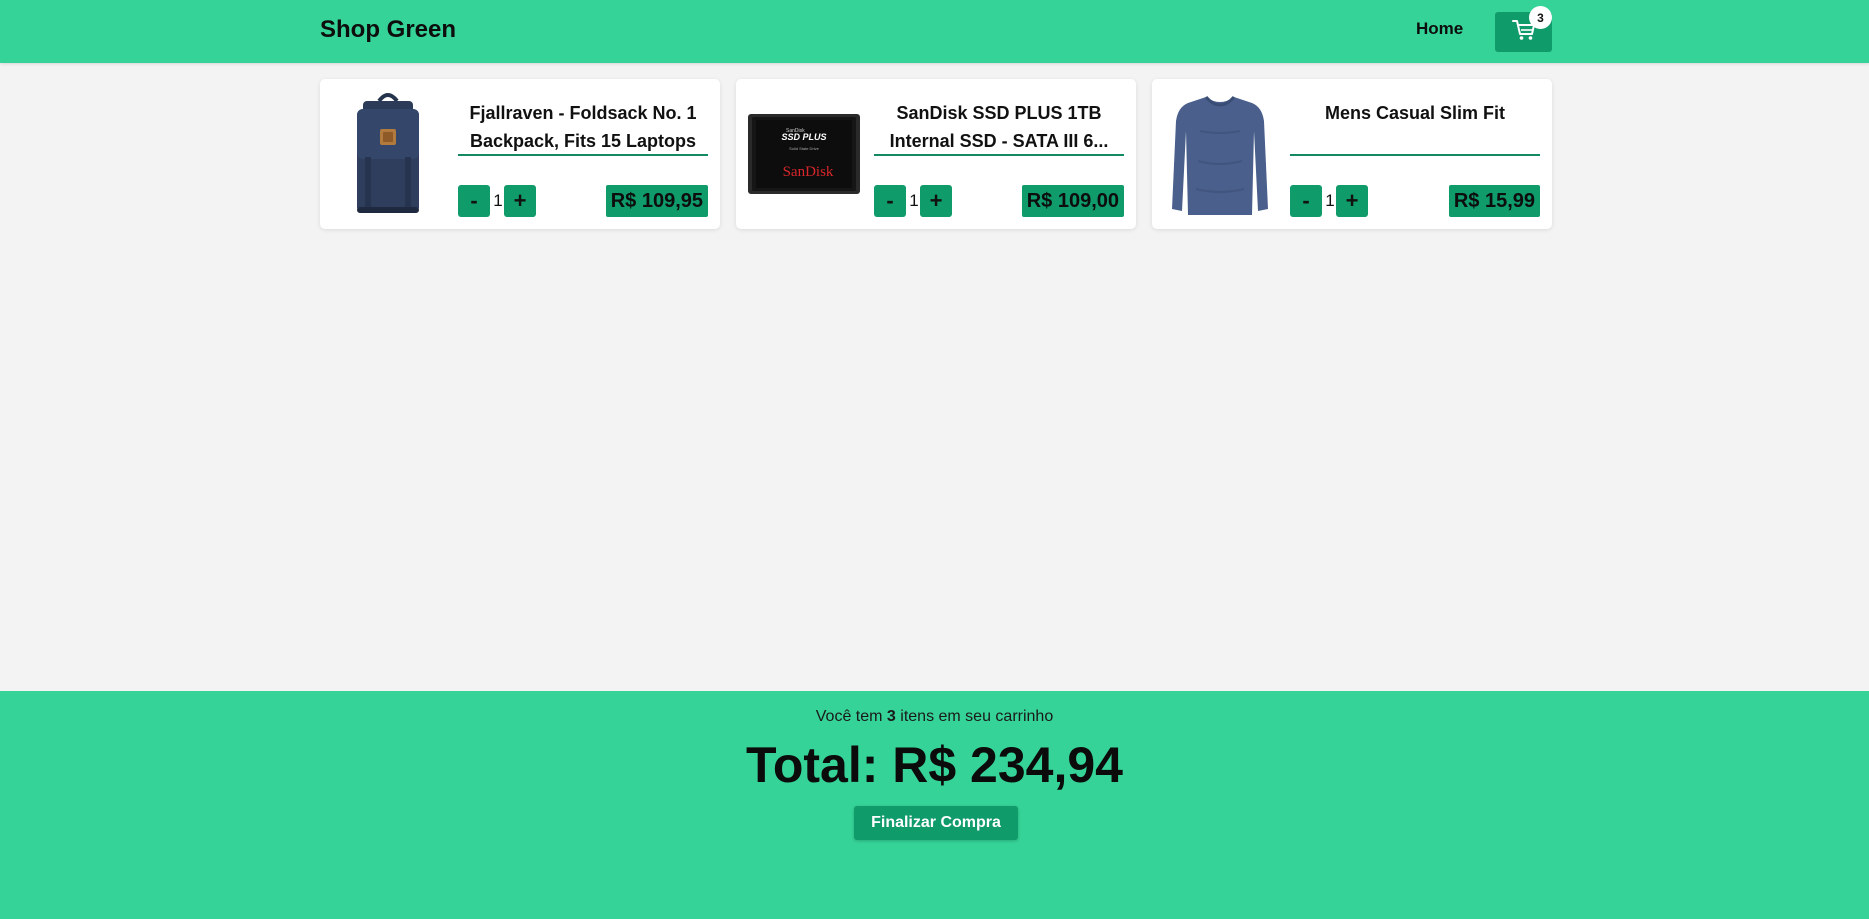  What do you see at coordinates (977, 716) in the screenshot?
I see `summary-suffix: itens em seu carrinho` at bounding box center [977, 716].